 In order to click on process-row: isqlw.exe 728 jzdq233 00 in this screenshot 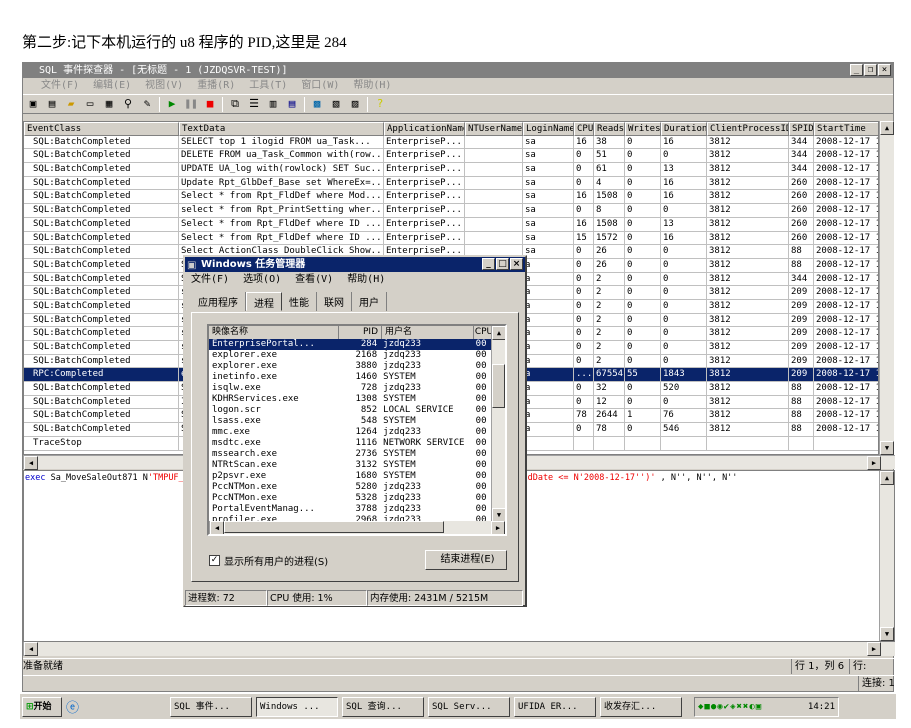, I will do `click(350, 388)`.